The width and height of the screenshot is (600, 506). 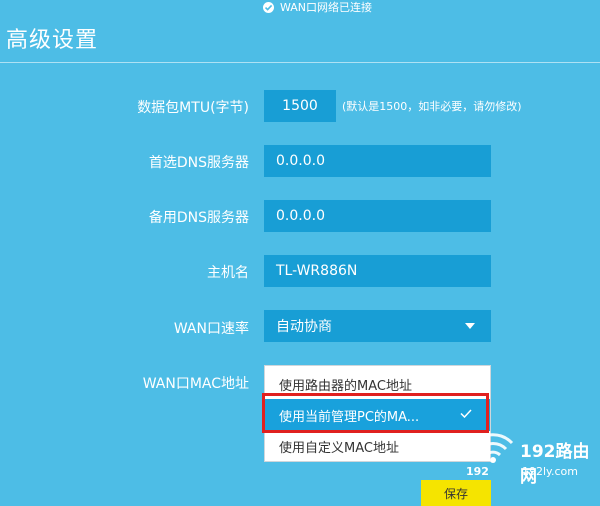 I want to click on secondary-dns-label: 备用DNS服务器, so click(x=198, y=218).